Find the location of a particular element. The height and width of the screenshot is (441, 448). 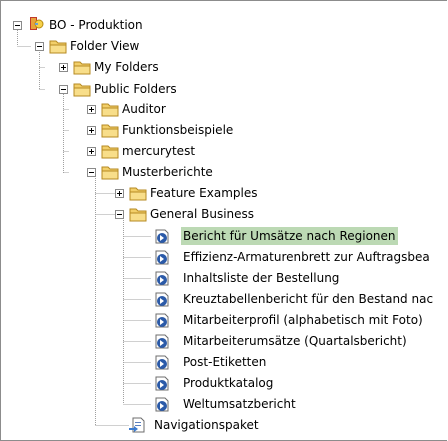

tree-node-my-folders: My Folders is located at coordinates (224, 67).